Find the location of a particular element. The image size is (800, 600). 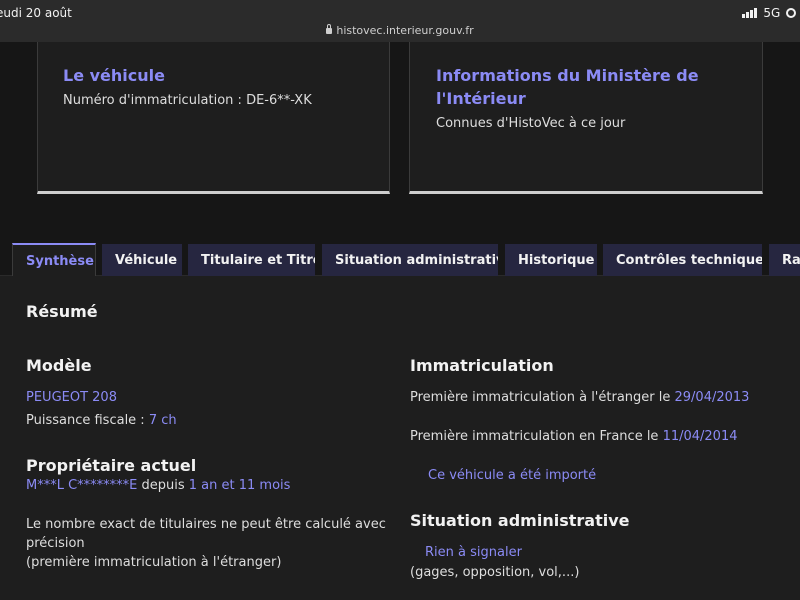

tab-vehicule: Véhicule is located at coordinates (142, 260).